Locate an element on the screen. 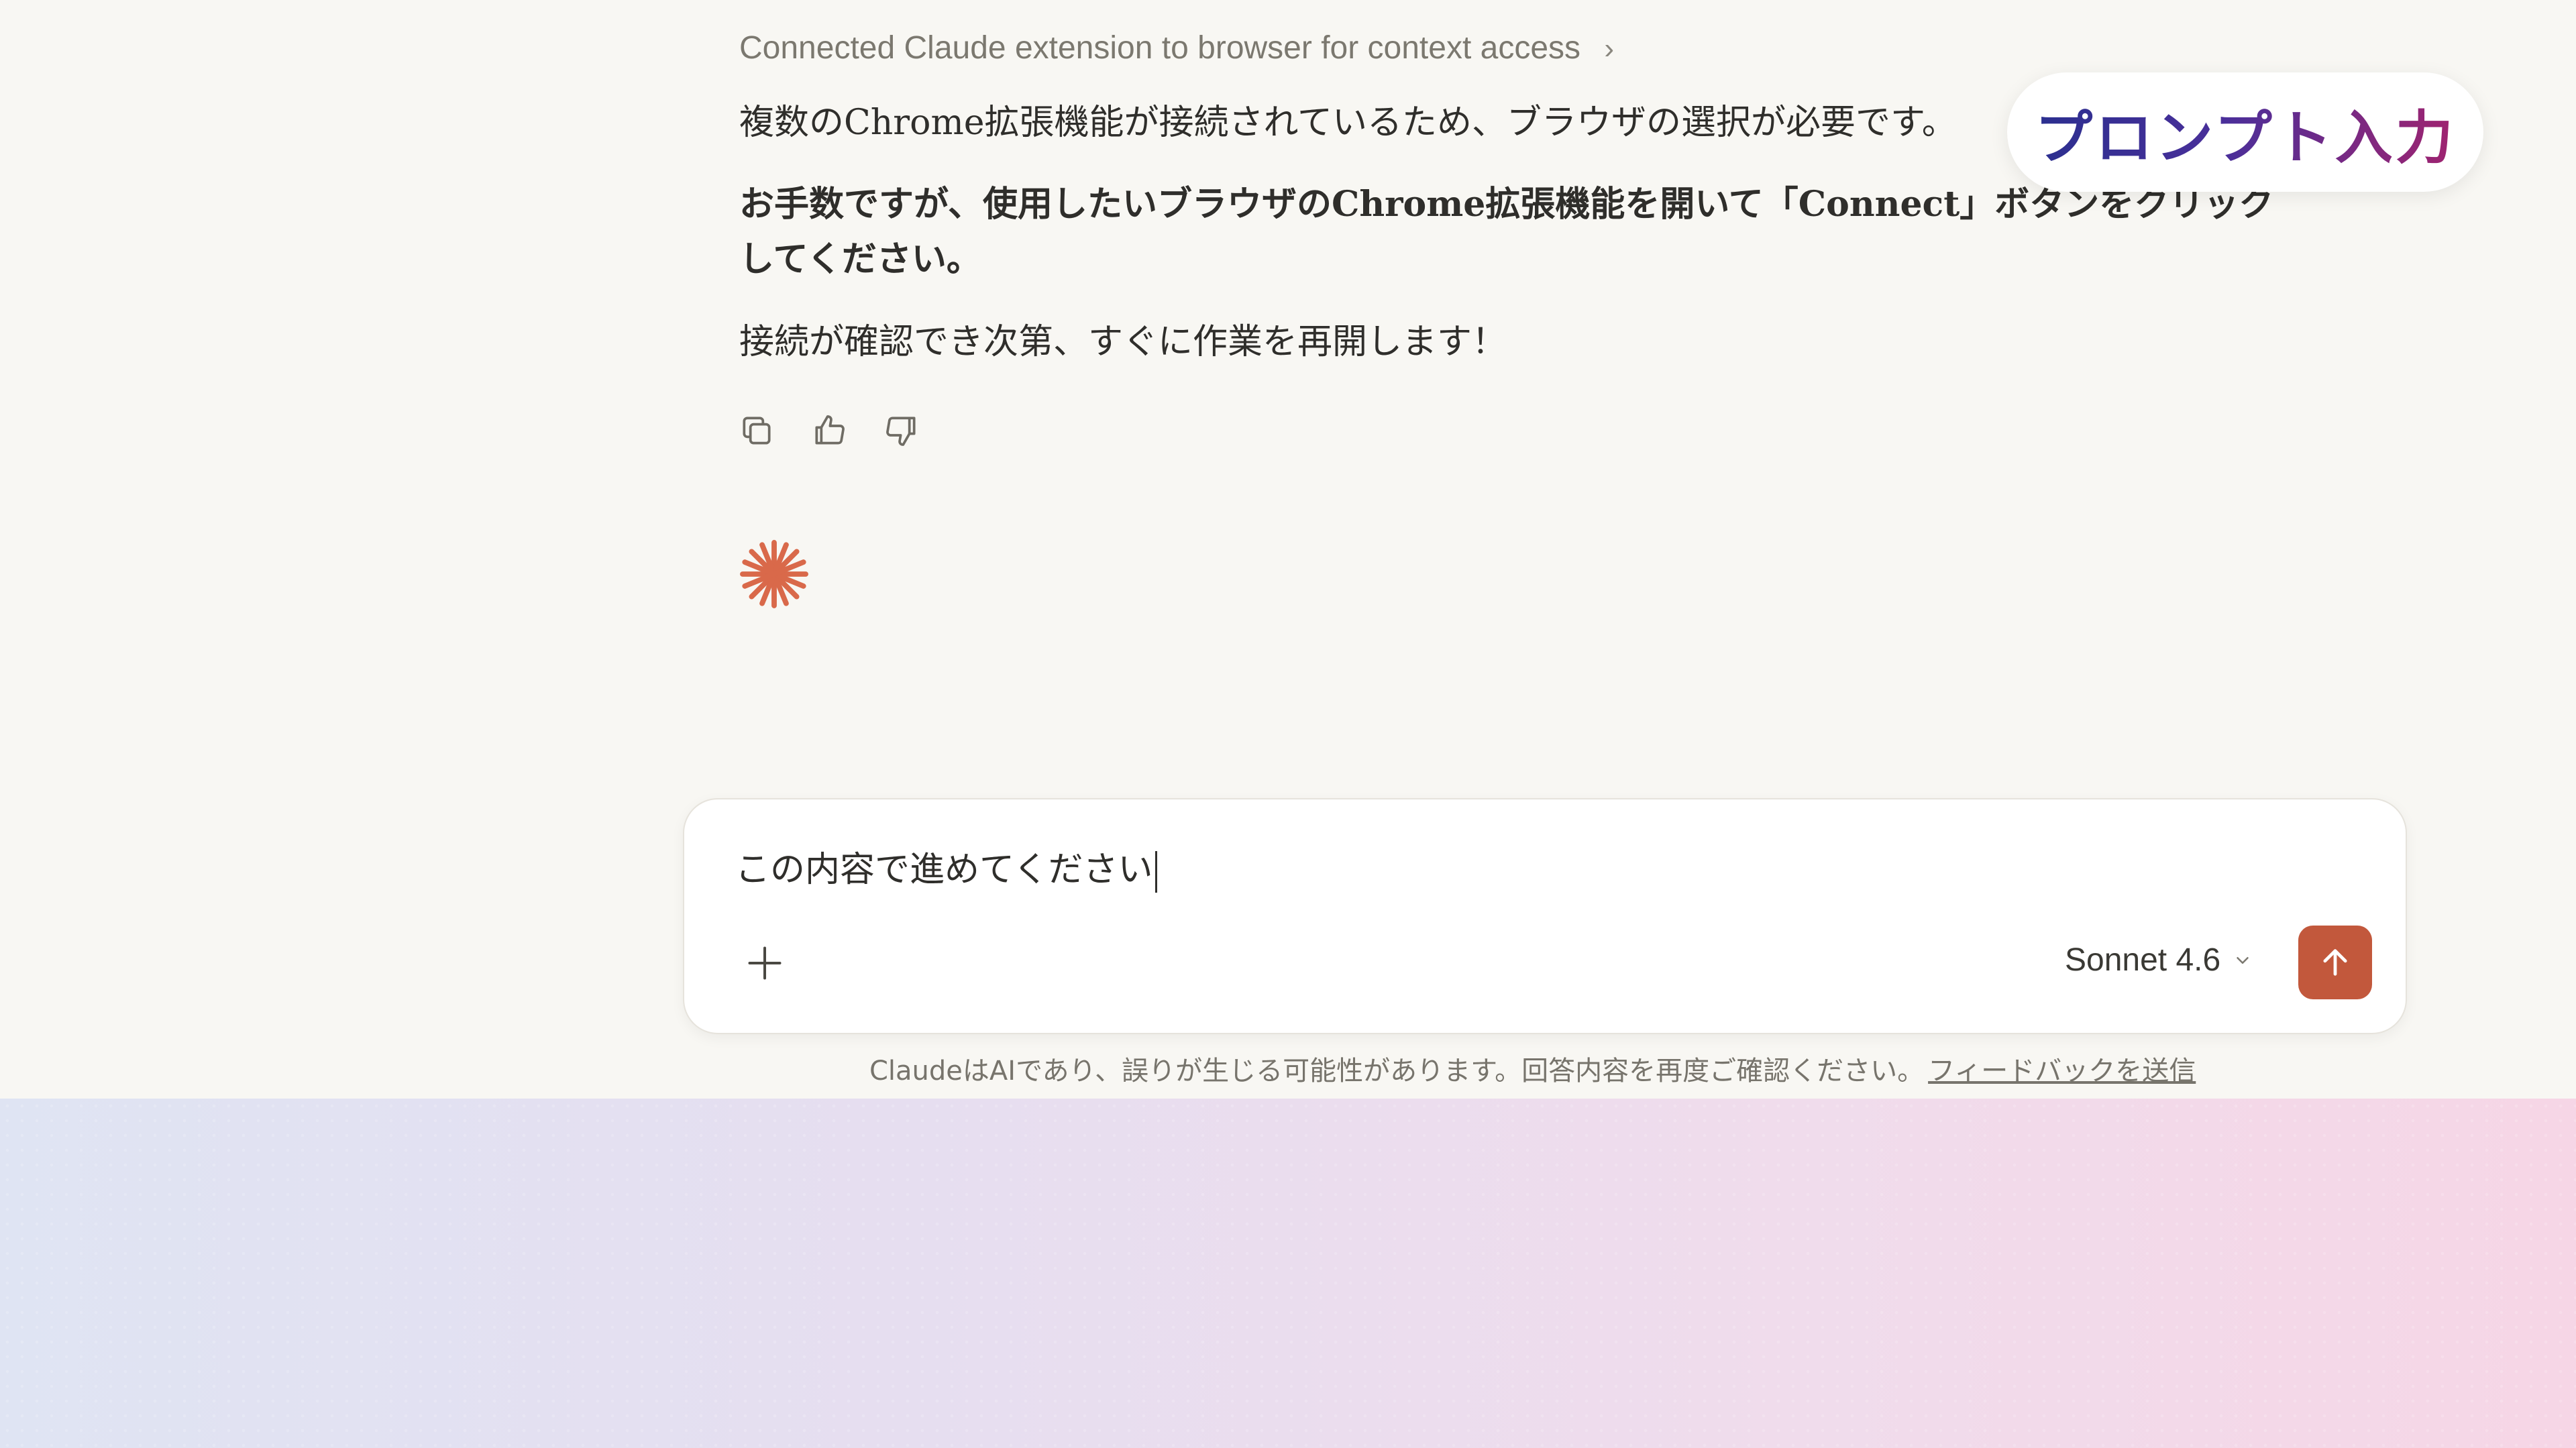  thumbs-down-icon is located at coordinates (901, 430).